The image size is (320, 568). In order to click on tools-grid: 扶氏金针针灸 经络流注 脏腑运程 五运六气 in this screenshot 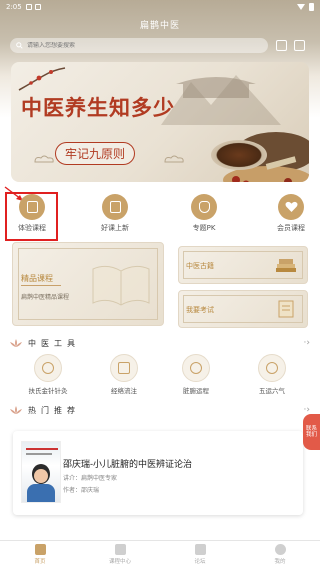, I will do `click(160, 377)`.